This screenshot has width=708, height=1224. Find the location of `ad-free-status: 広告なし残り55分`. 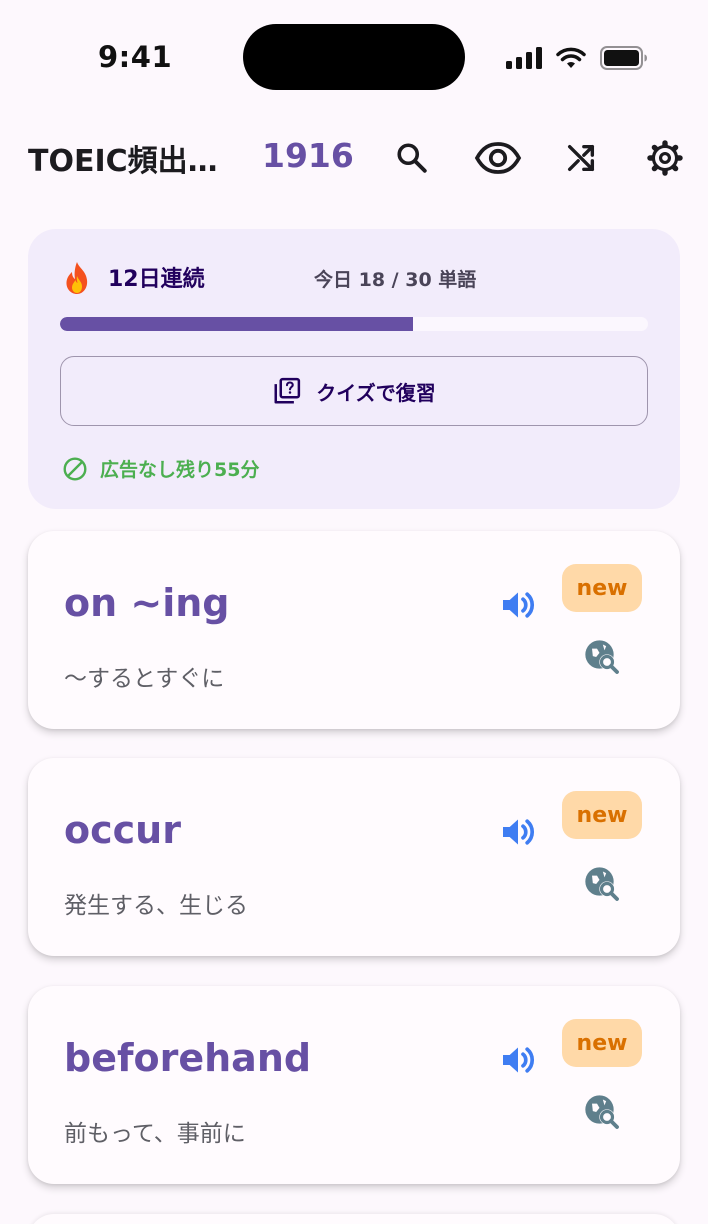

ad-free-status: 広告なし残り55分 is located at coordinates (160, 468).